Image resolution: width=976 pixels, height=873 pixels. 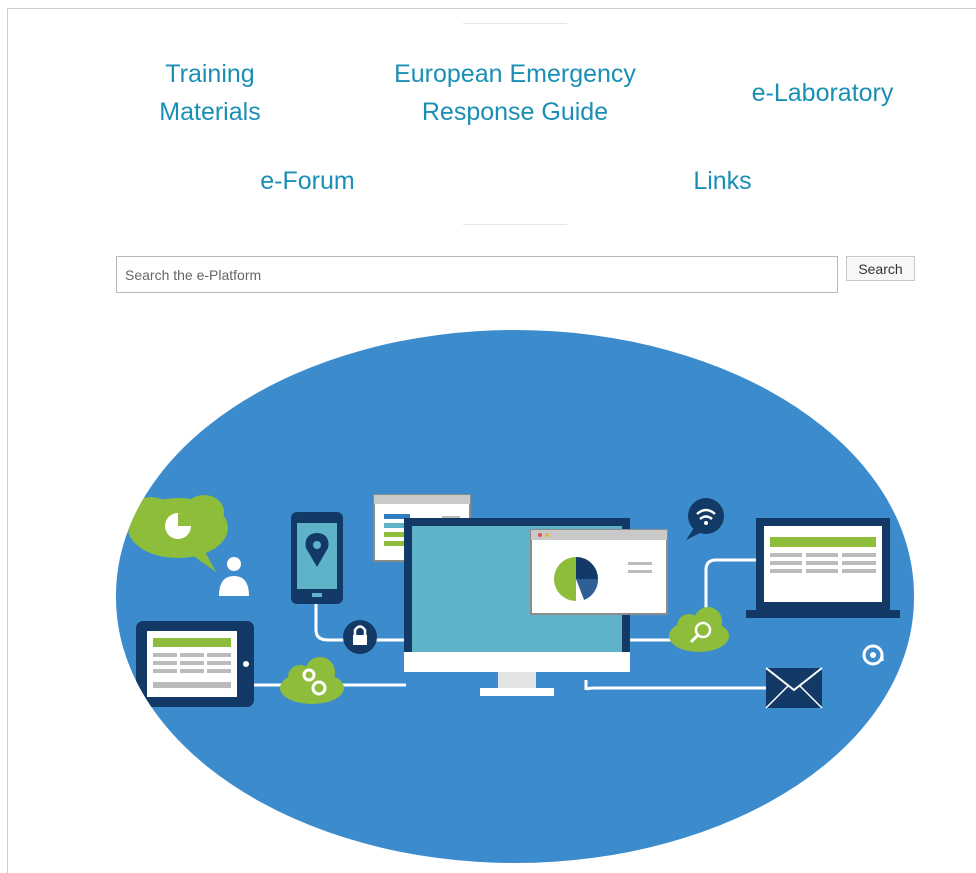 What do you see at coordinates (515, 23) in the screenshot?
I see `top-divider` at bounding box center [515, 23].